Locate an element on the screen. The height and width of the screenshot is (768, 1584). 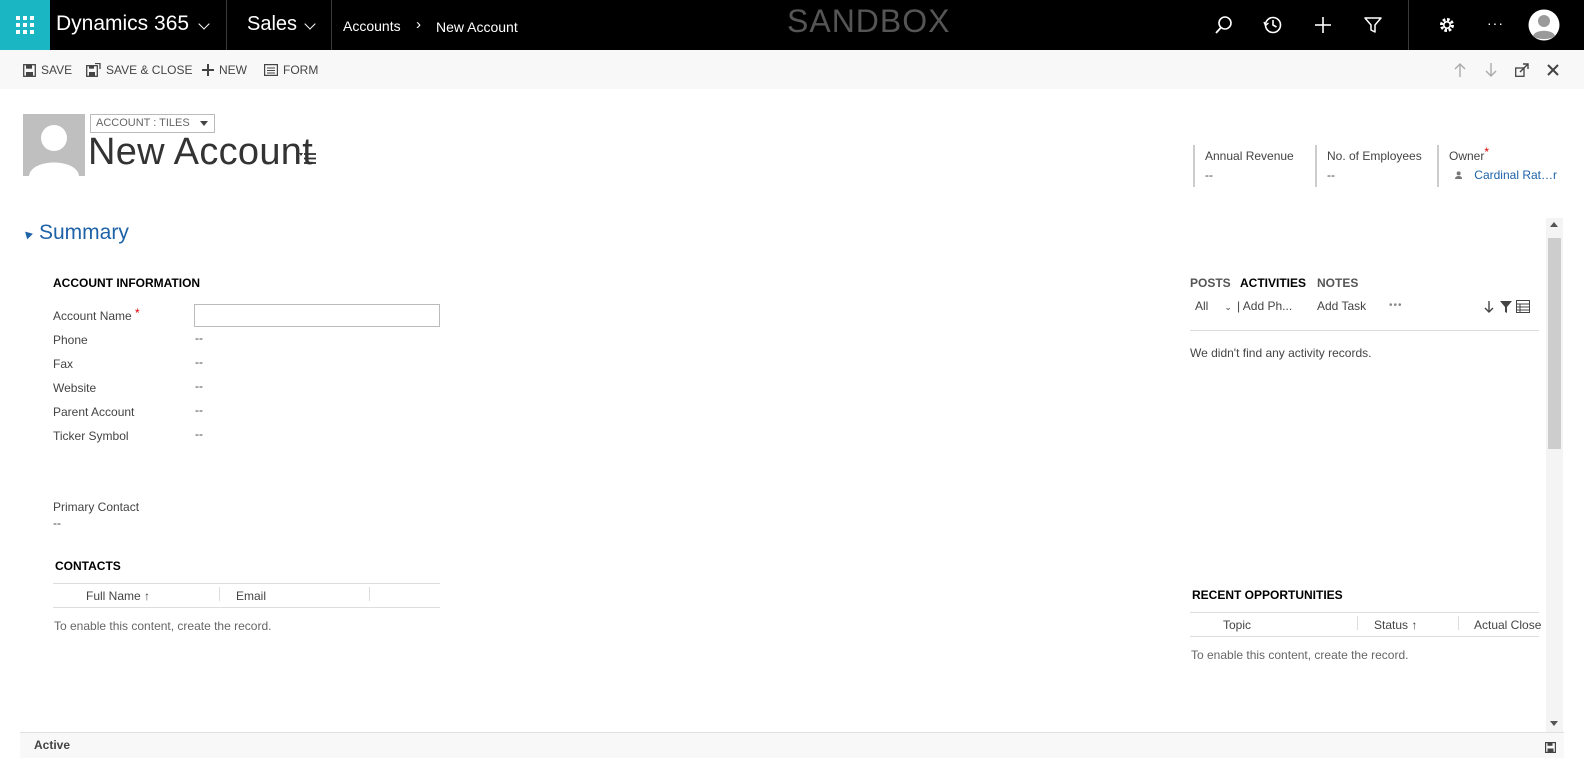
person-icon is located at coordinates (54, 150).